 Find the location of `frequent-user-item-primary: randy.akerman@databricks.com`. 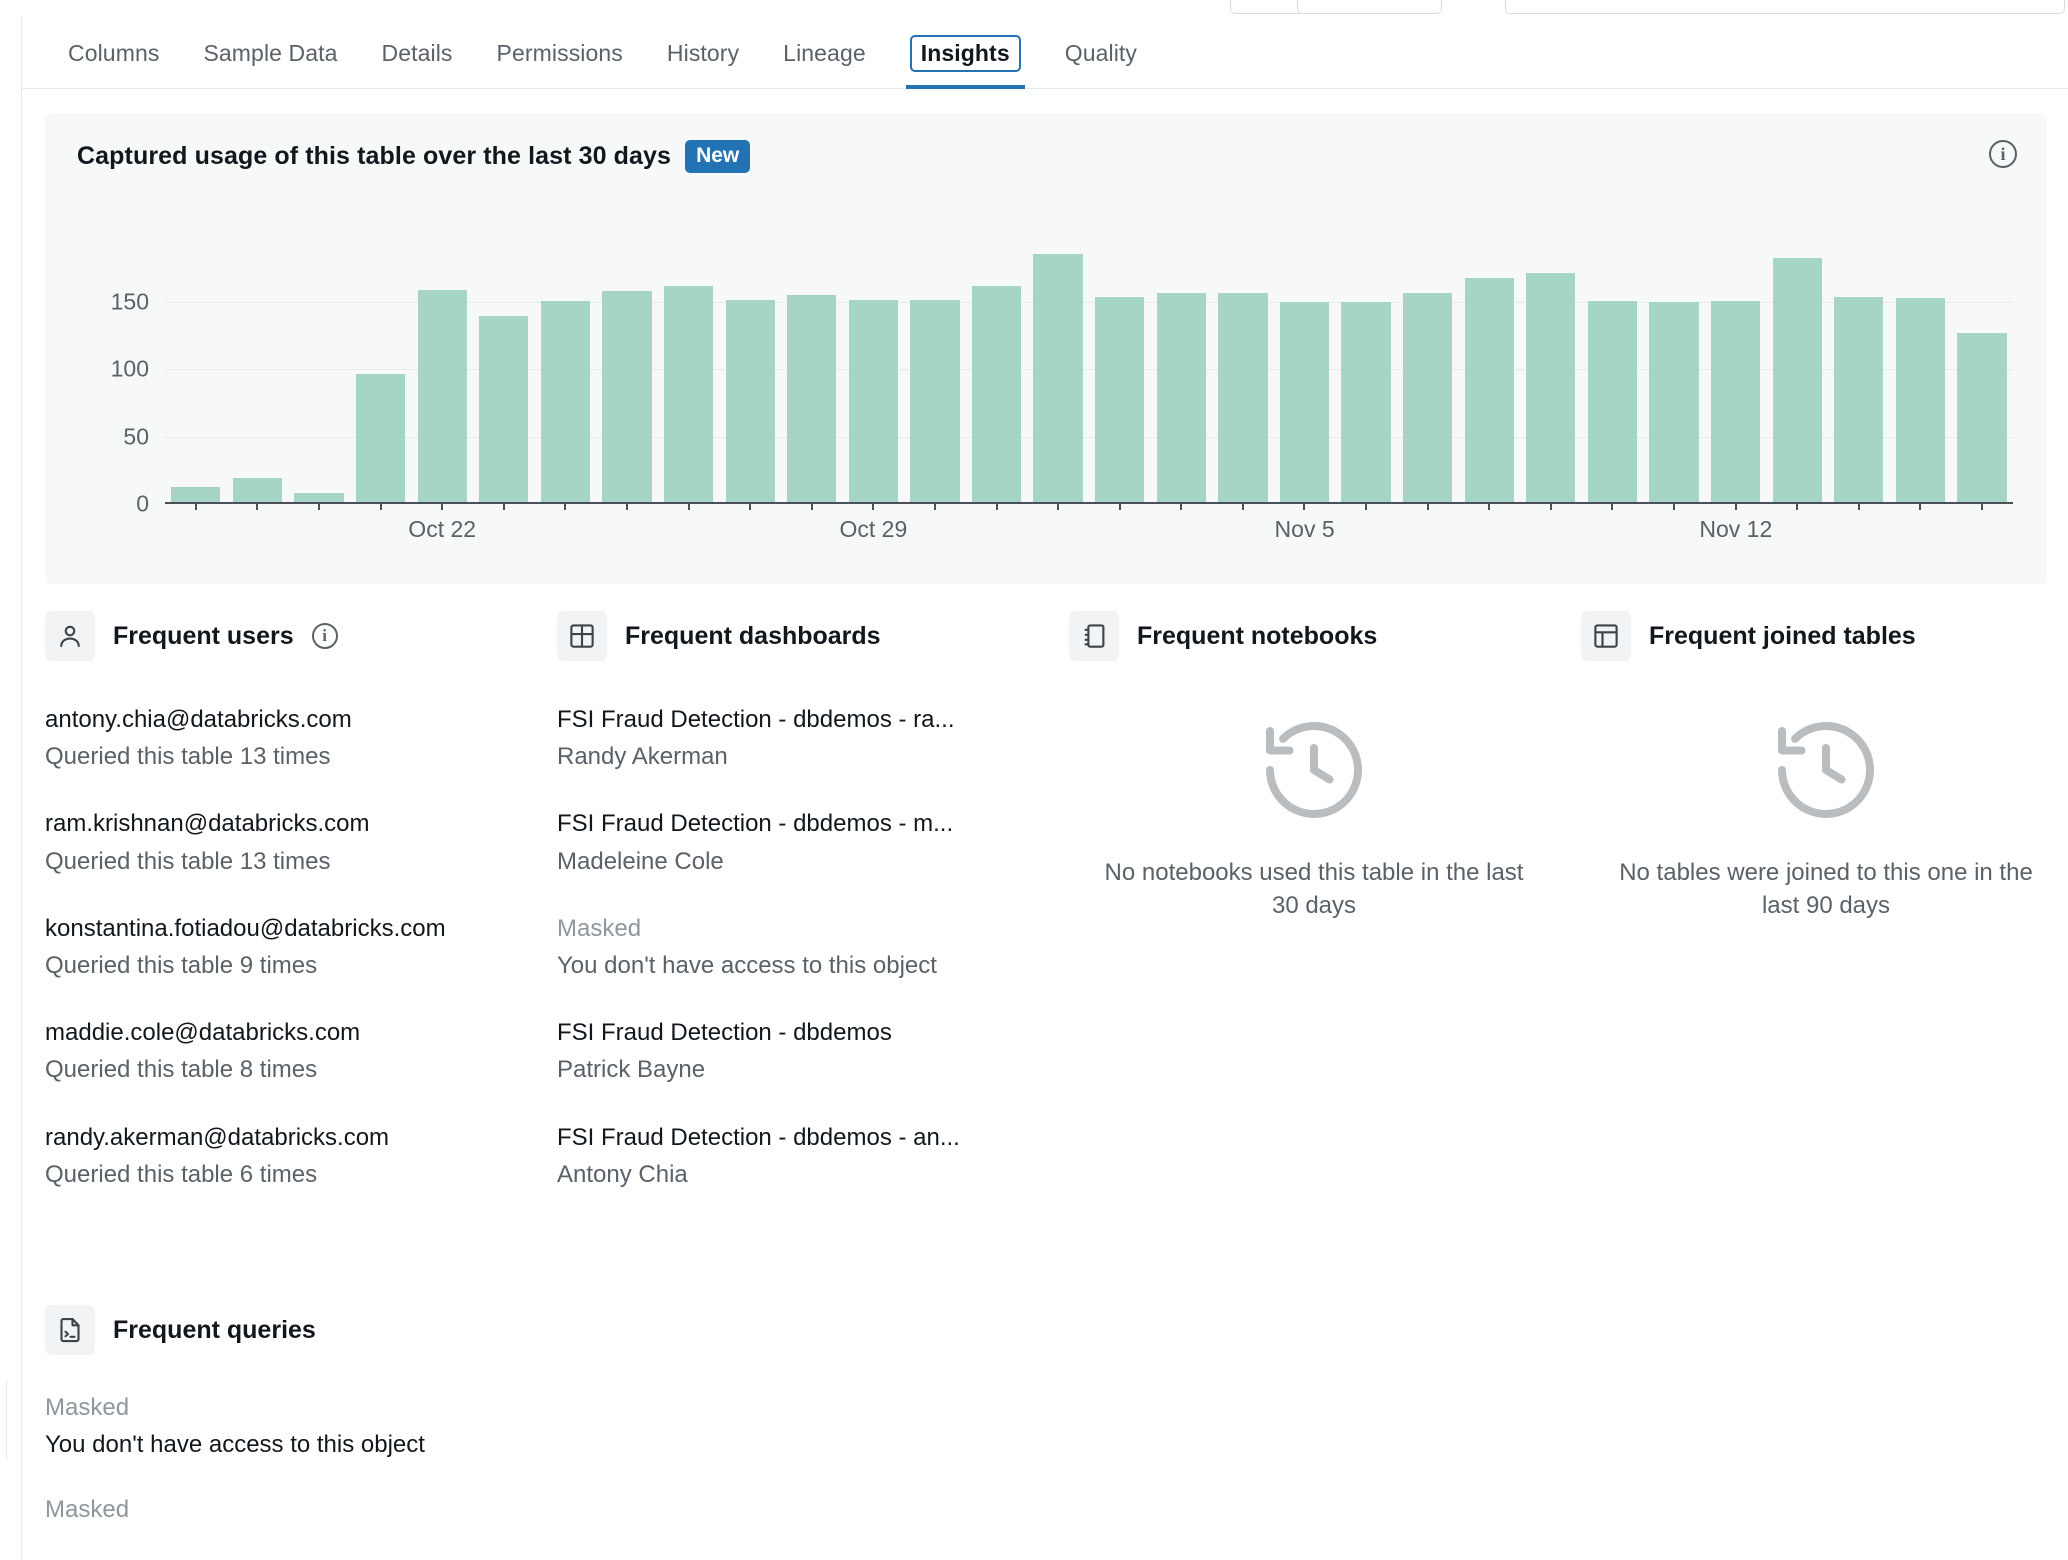

frequent-user-item-primary: randy.akerman@databricks.com is located at coordinates (280, 1137).